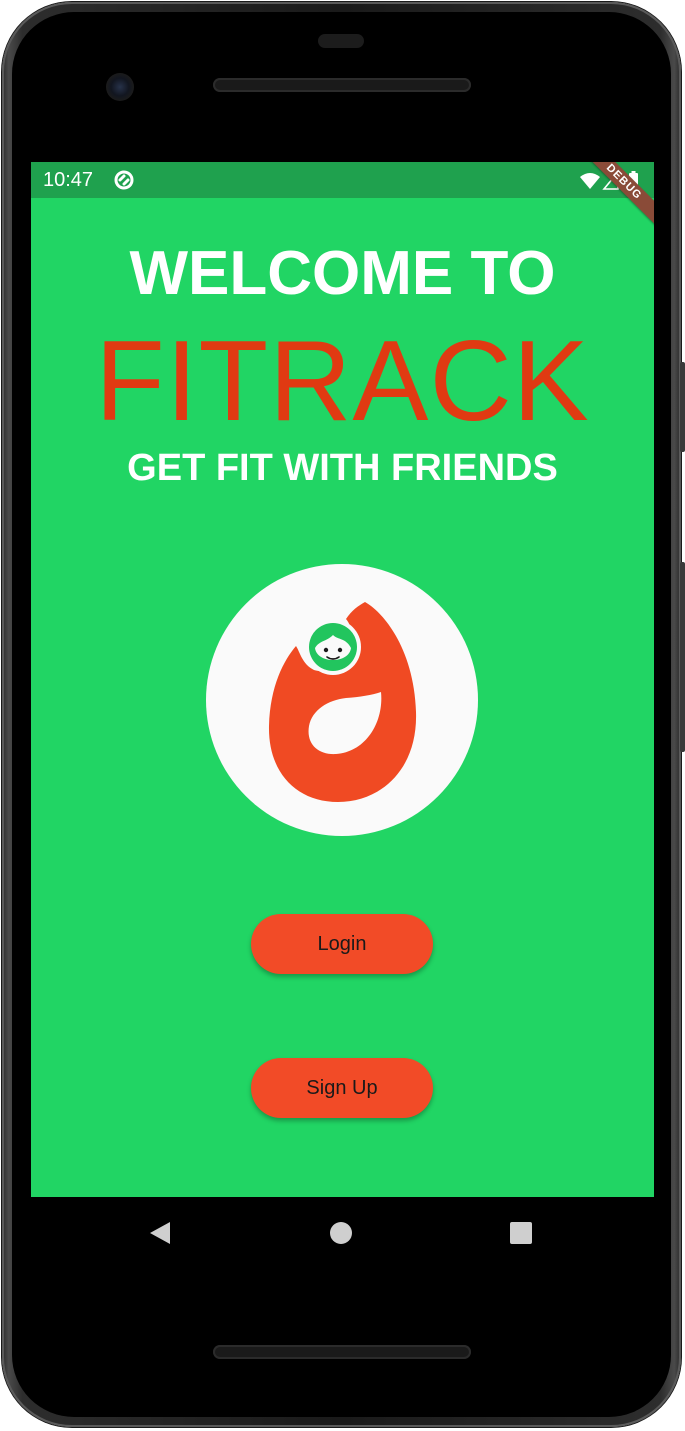  What do you see at coordinates (326, 650) in the screenshot?
I see `face-eye-left` at bounding box center [326, 650].